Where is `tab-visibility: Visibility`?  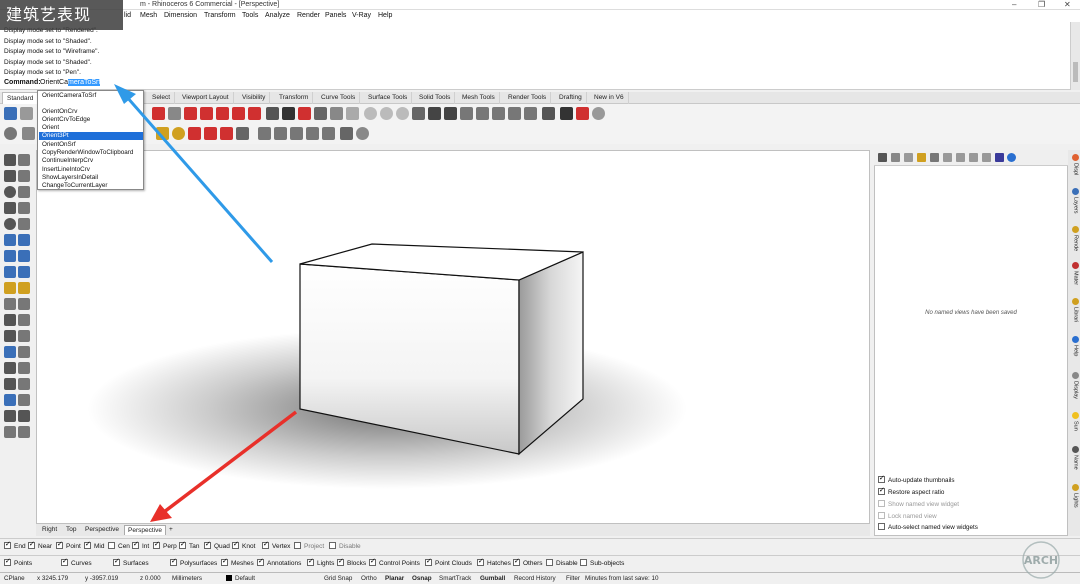
tab-visibility: Visibility is located at coordinates (254, 98).